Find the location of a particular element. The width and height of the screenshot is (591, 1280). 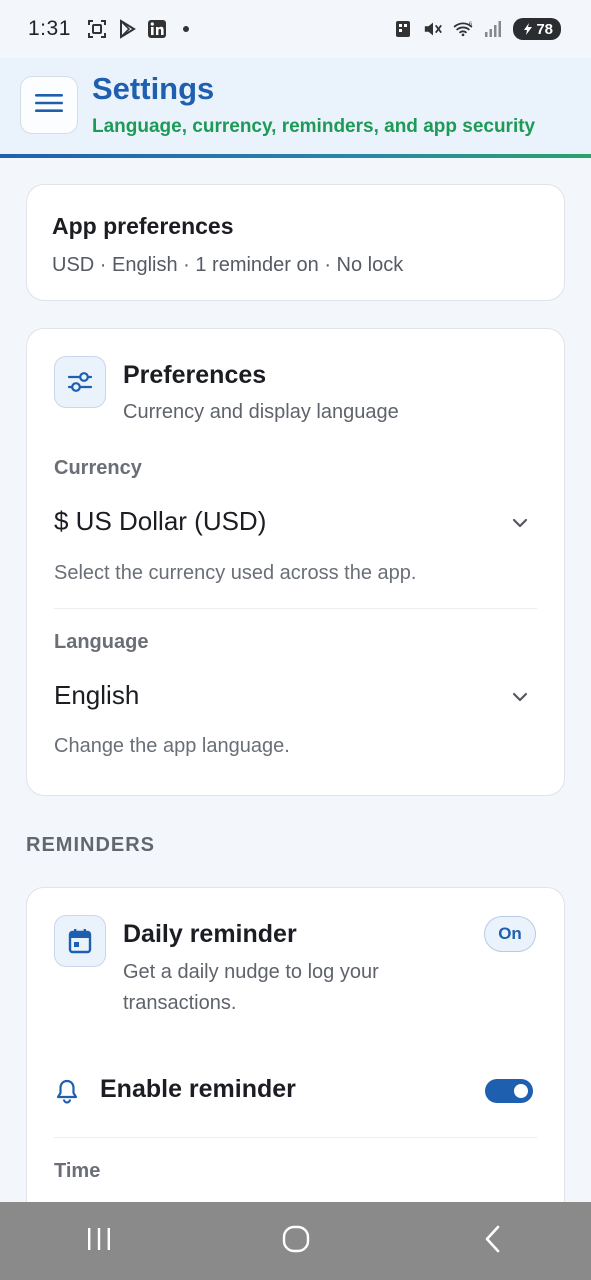

enable-reminder-row: Enable reminder is located at coordinates (295, 1092).